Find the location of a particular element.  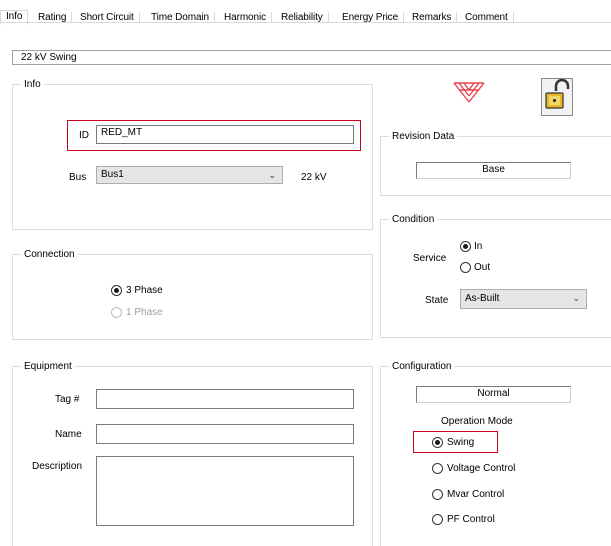

revision-legend: Revision Data is located at coordinates (423, 136).